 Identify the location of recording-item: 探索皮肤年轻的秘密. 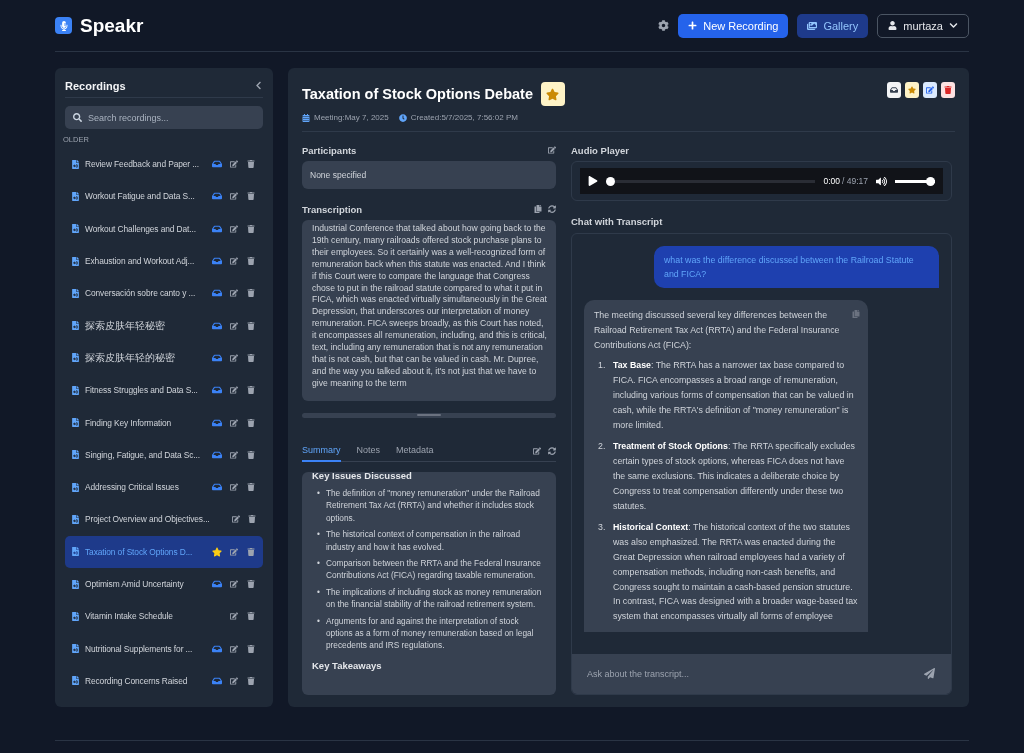
(164, 358).